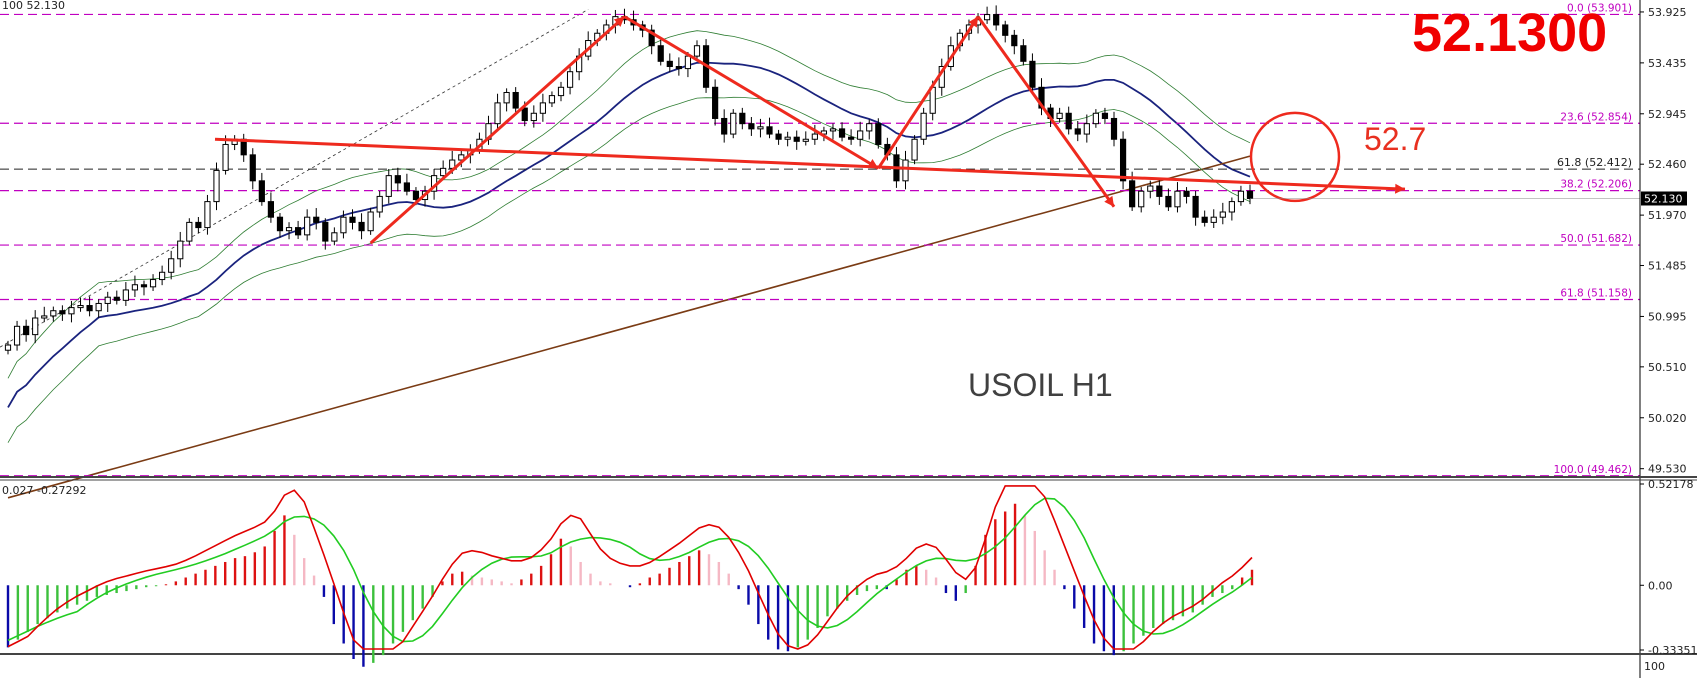 The height and width of the screenshot is (678, 1697). Describe the element at coordinates (1667, 418) in the screenshot. I see `price-tick-label: 50.020` at that location.